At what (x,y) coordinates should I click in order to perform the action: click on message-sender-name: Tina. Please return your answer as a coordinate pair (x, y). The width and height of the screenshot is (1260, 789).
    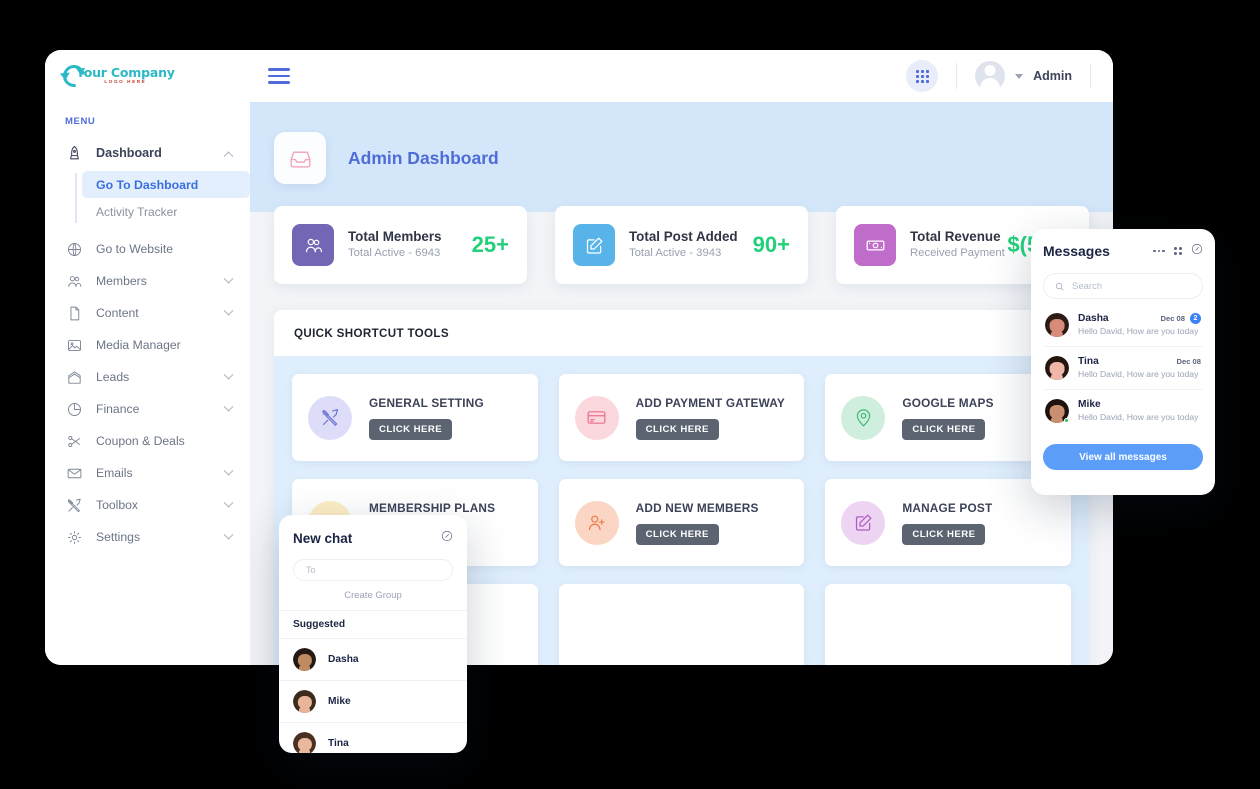
    Looking at the image, I should click on (1088, 361).